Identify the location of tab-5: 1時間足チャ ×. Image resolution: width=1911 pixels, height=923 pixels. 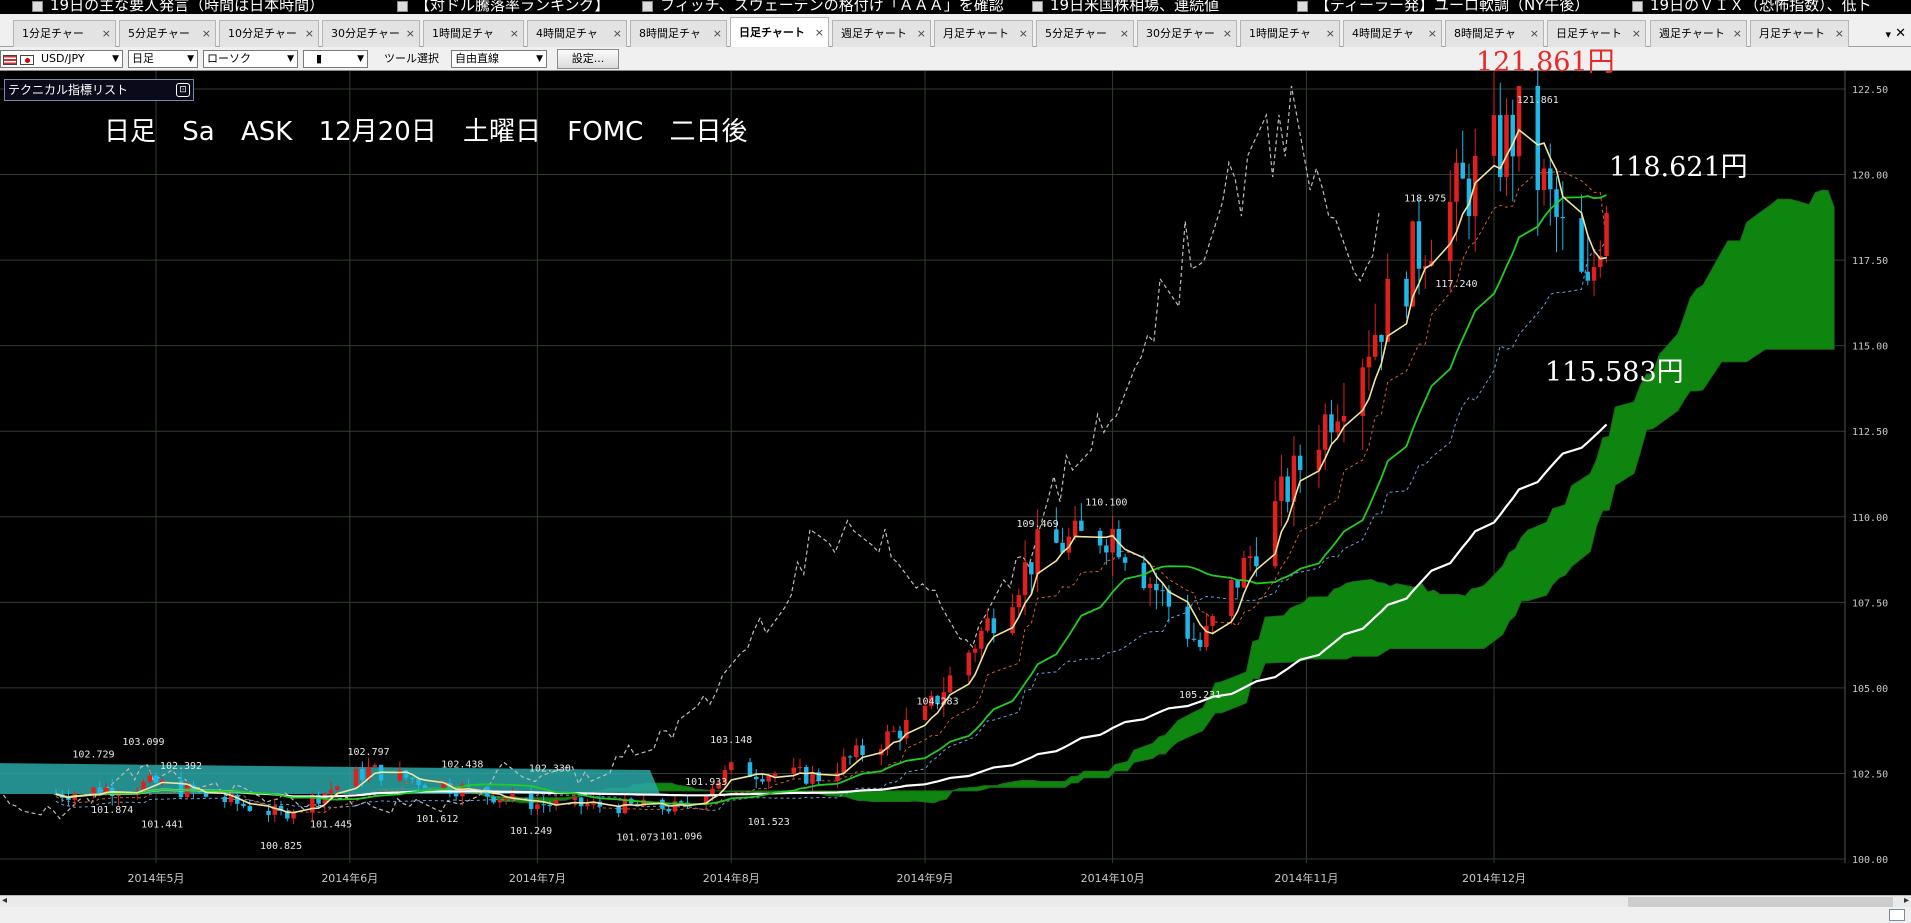
(473, 33).